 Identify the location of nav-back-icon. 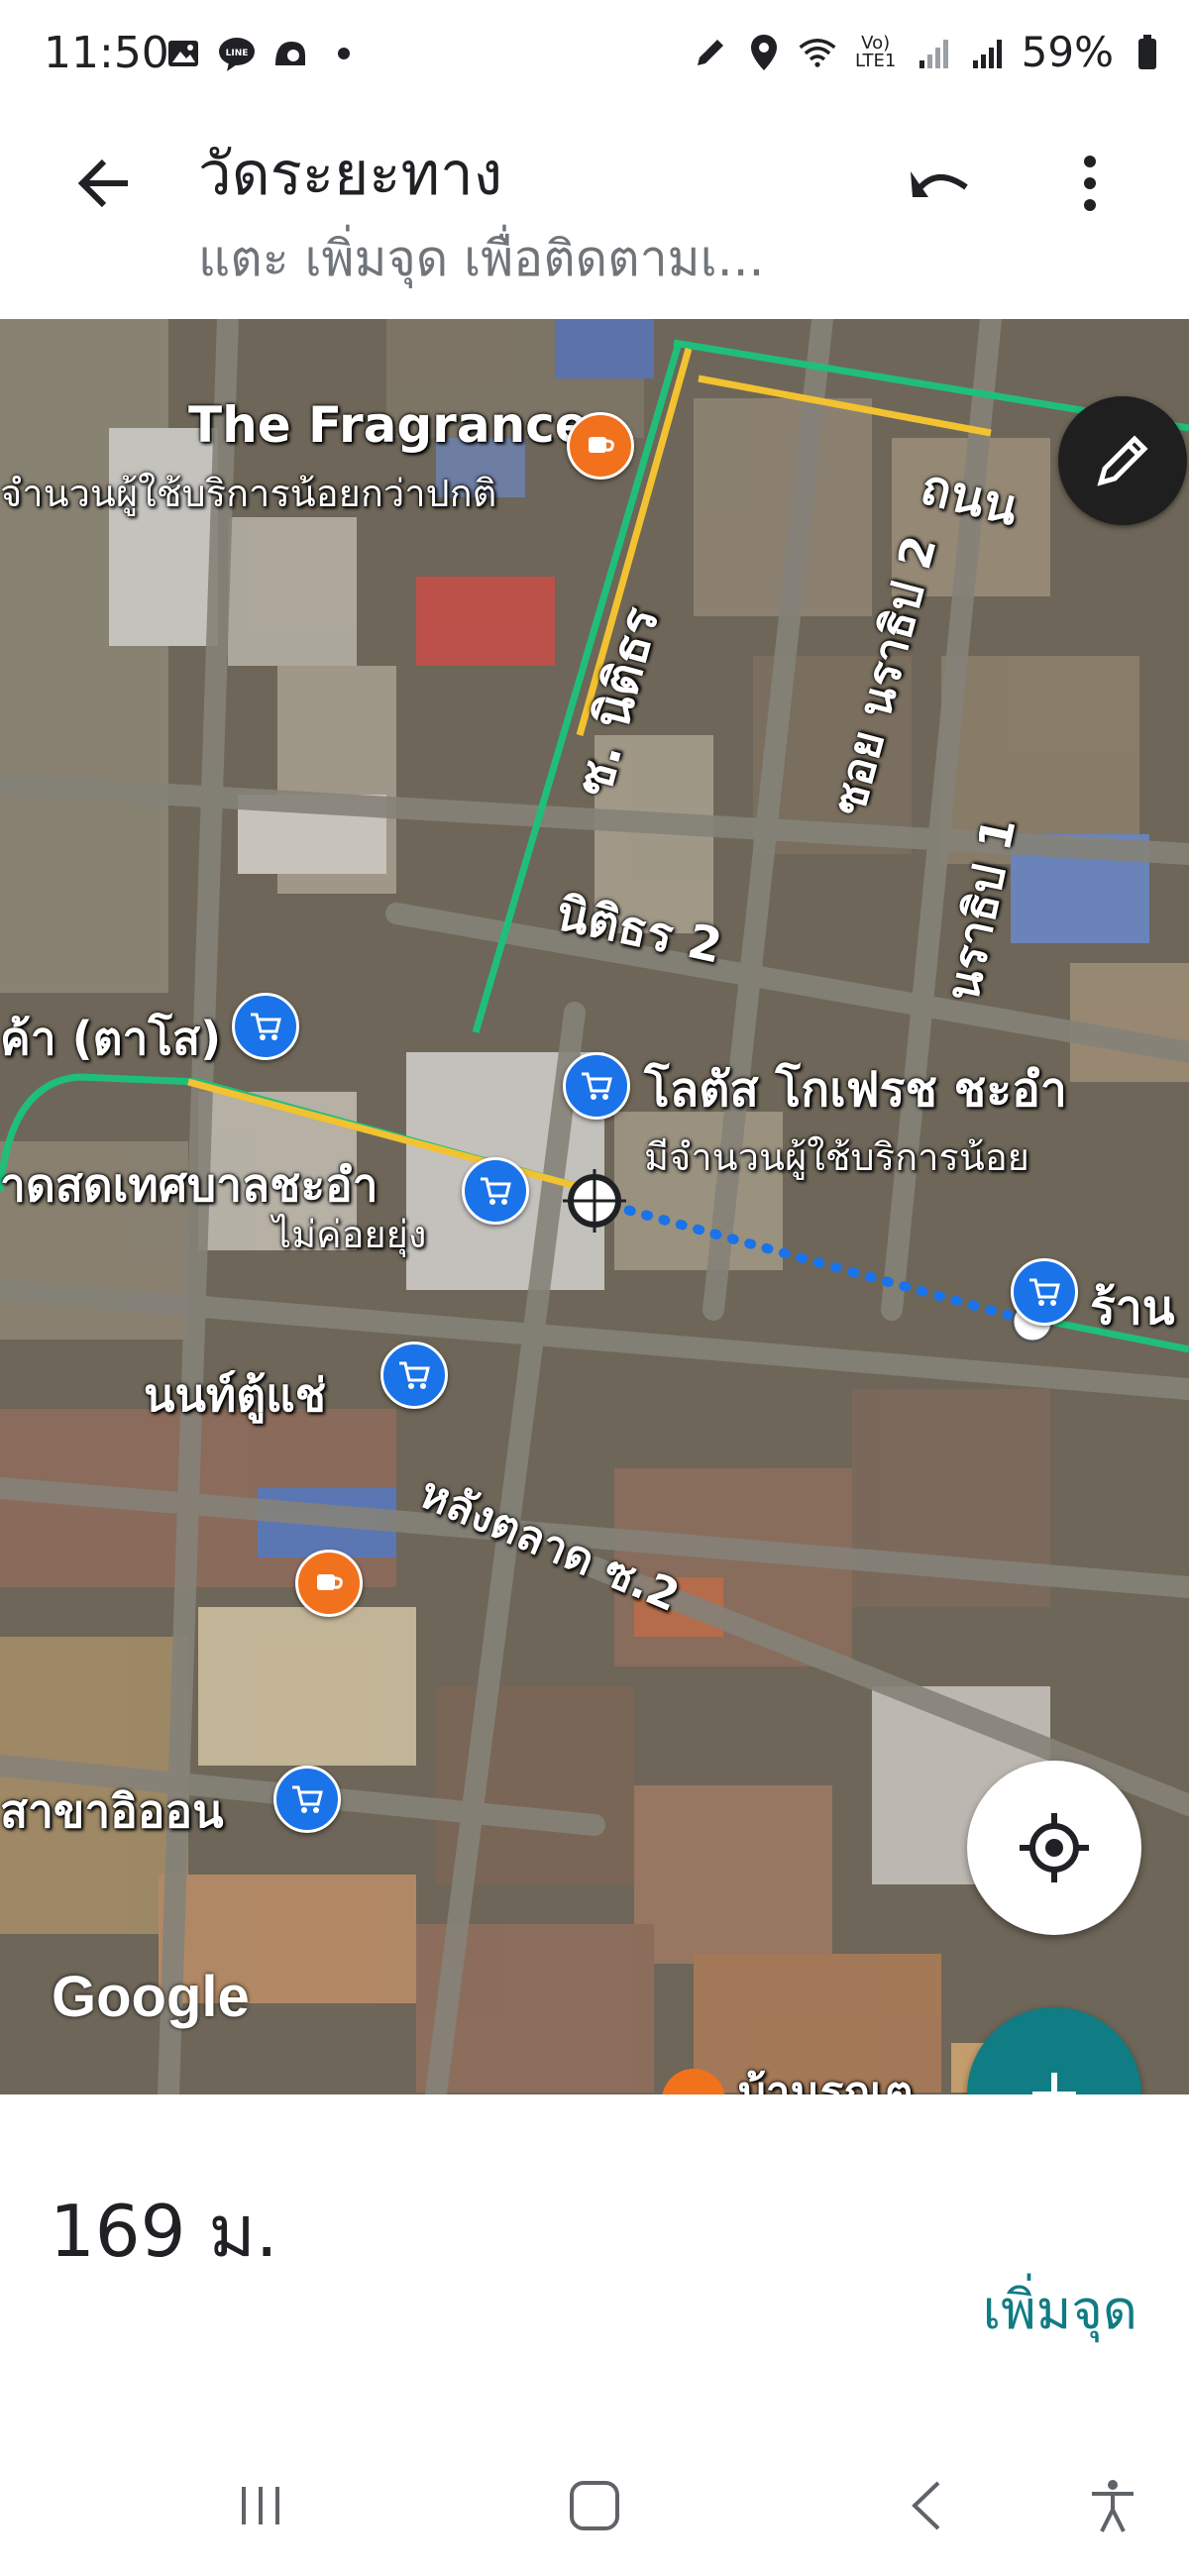
(926, 2505).